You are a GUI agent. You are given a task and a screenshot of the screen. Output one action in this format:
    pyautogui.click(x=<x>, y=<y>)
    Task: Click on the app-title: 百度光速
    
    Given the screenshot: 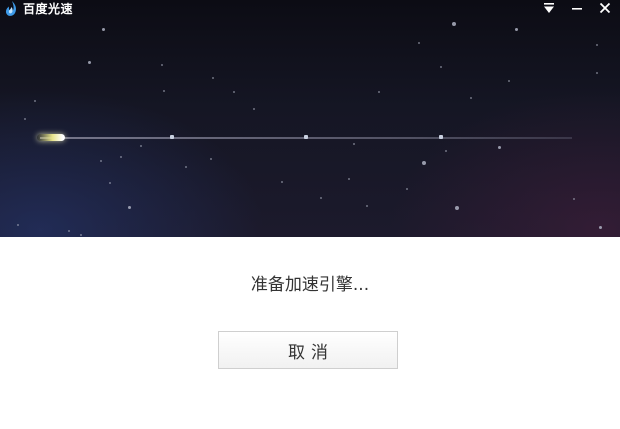 What is the action you would take?
    pyautogui.click(x=48, y=9)
    